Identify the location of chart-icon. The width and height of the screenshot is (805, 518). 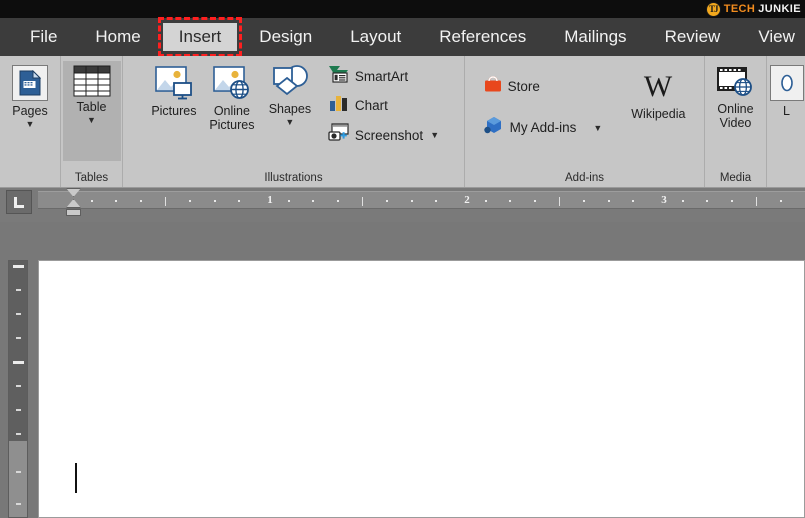
(339, 105).